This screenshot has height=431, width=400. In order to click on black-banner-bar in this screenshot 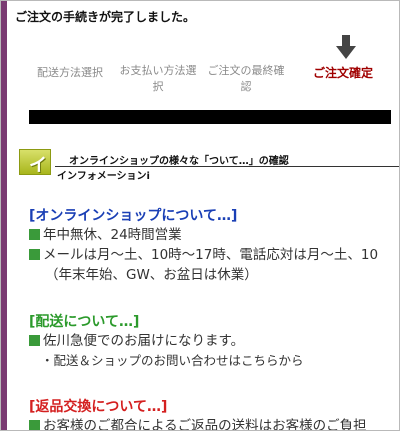, I will do `click(210, 117)`.